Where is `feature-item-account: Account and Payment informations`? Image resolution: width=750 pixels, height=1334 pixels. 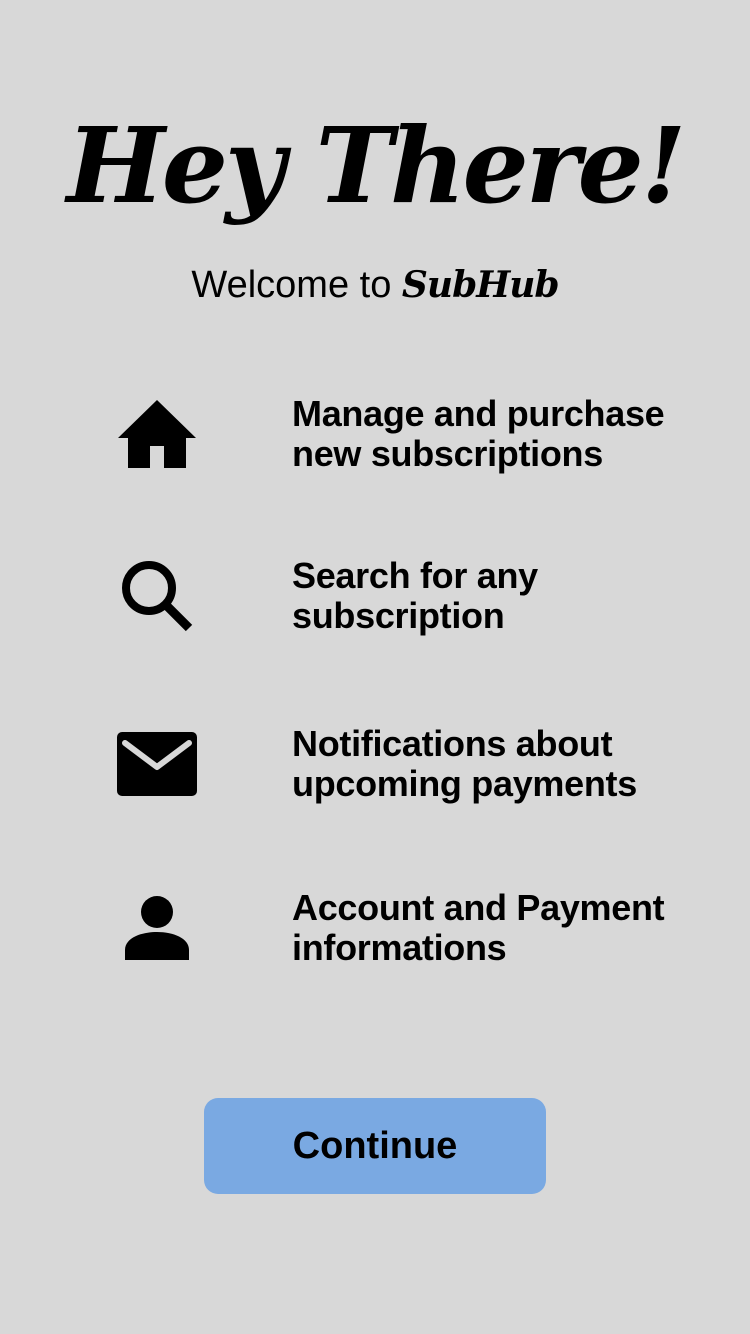 feature-item-account: Account and Payment informations is located at coordinates (375, 928).